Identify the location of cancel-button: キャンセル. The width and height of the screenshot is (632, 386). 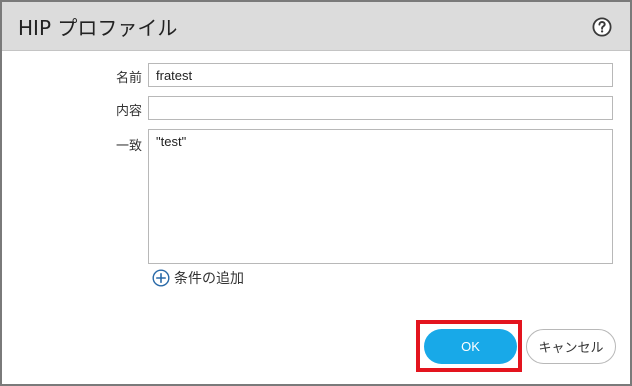
(571, 346).